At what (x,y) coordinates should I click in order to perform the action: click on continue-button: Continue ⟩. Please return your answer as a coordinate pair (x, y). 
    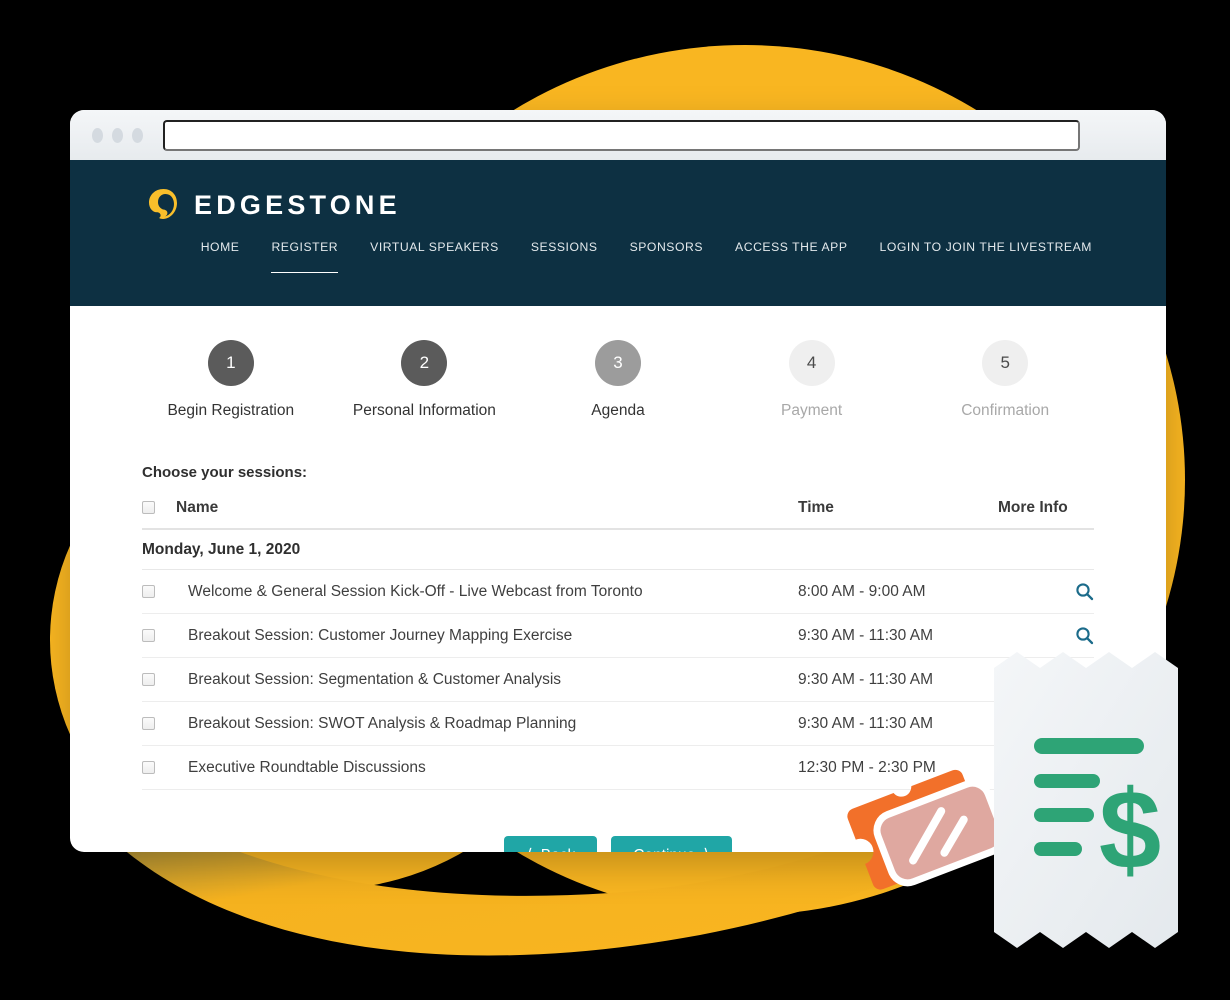
    Looking at the image, I should click on (671, 844).